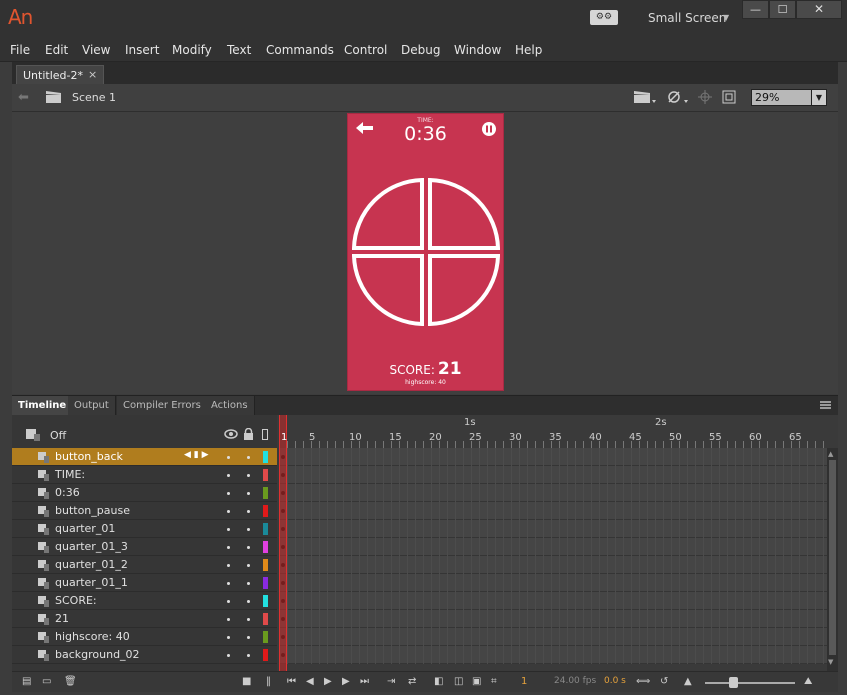 This screenshot has height=695, width=847. What do you see at coordinates (705, 97) in the screenshot?
I see `snap-icon` at bounding box center [705, 97].